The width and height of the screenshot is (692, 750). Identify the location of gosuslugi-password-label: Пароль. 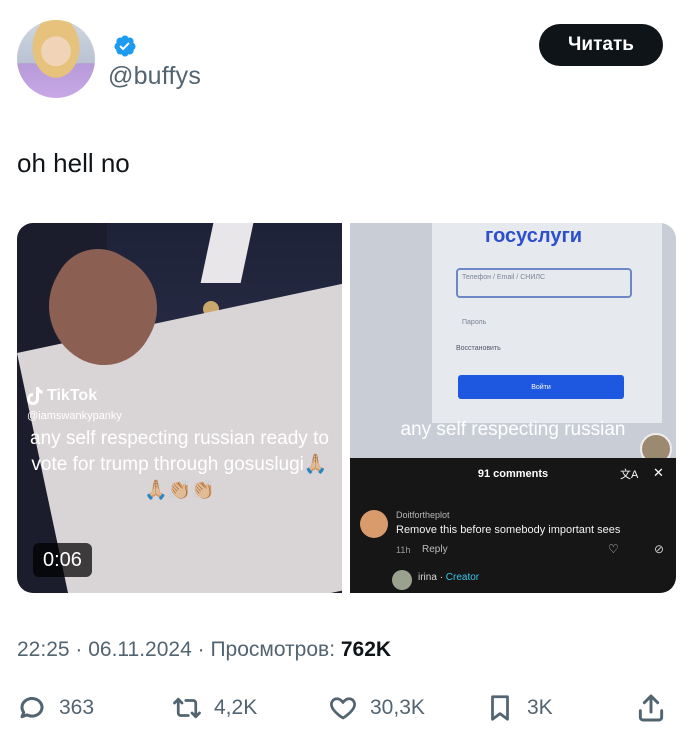
(474, 322).